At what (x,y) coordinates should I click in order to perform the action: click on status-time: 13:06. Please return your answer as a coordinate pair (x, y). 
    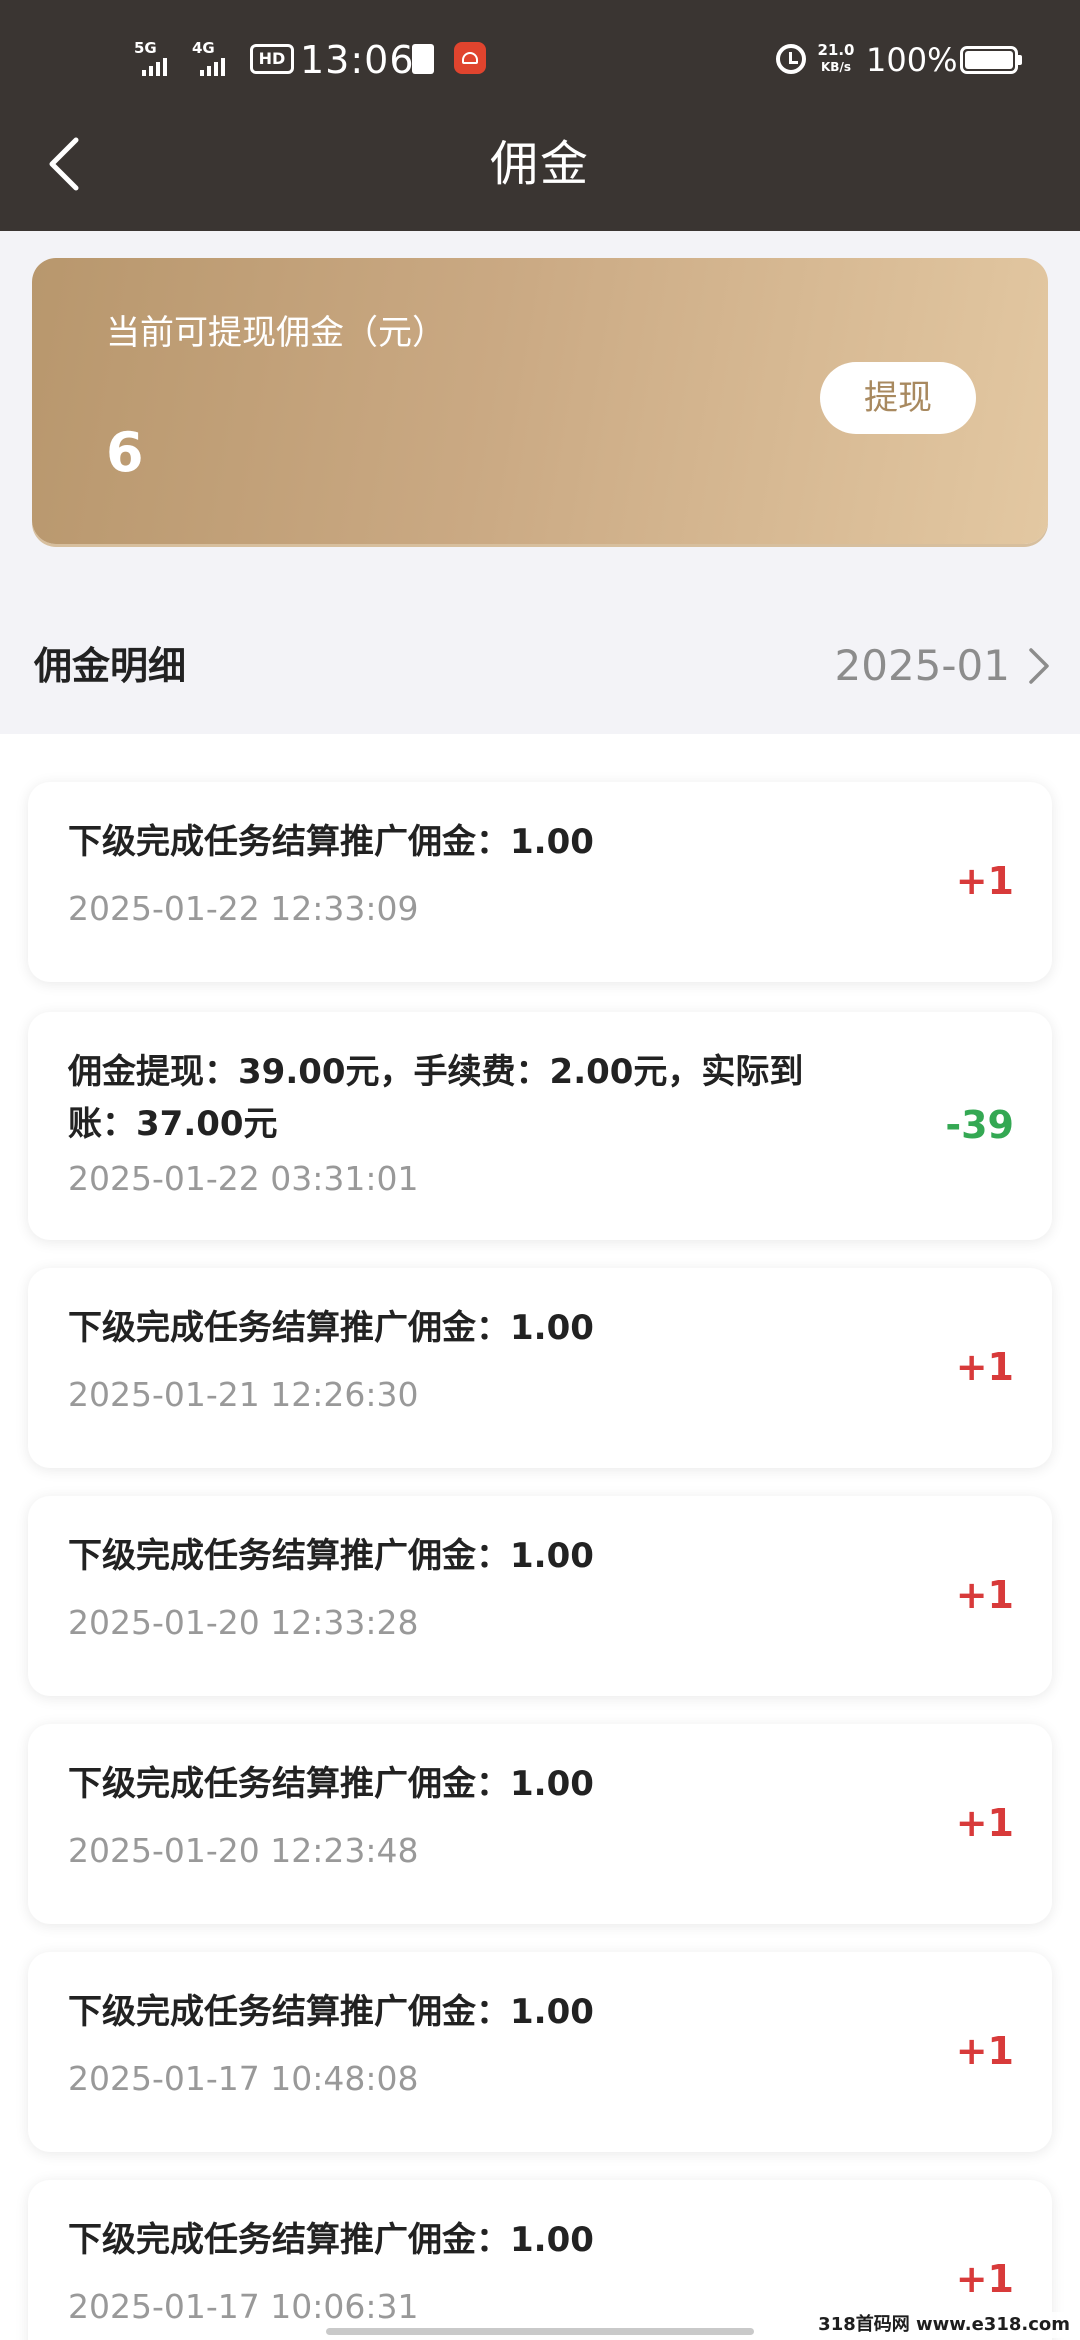
    Looking at the image, I should click on (357, 60).